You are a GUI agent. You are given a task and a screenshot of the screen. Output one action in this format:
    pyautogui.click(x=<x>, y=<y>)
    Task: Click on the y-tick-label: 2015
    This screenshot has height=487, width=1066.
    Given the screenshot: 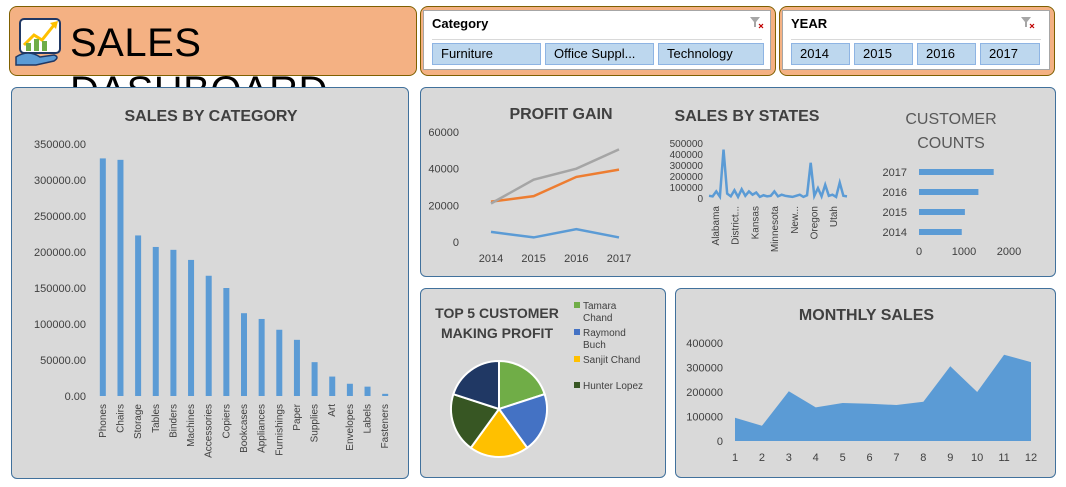 What is the action you would take?
    pyautogui.click(x=895, y=213)
    